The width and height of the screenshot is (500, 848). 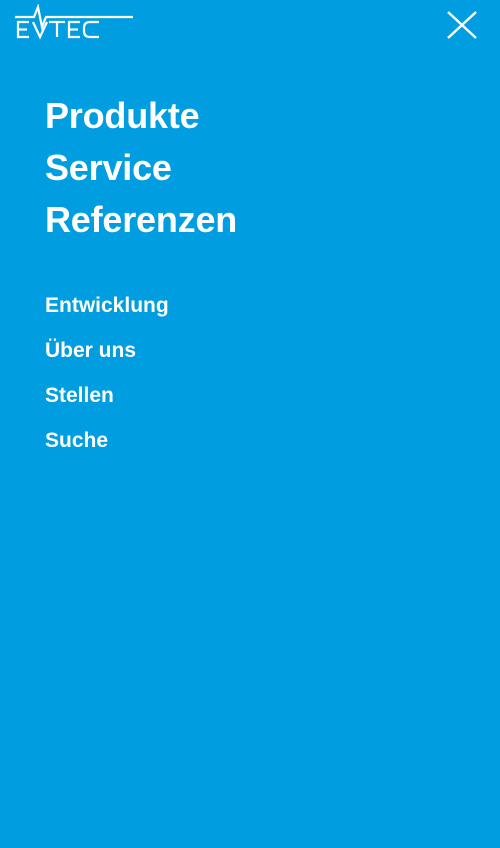 I want to click on nav-item-ueber-uns: Über uns, so click(x=107, y=350).